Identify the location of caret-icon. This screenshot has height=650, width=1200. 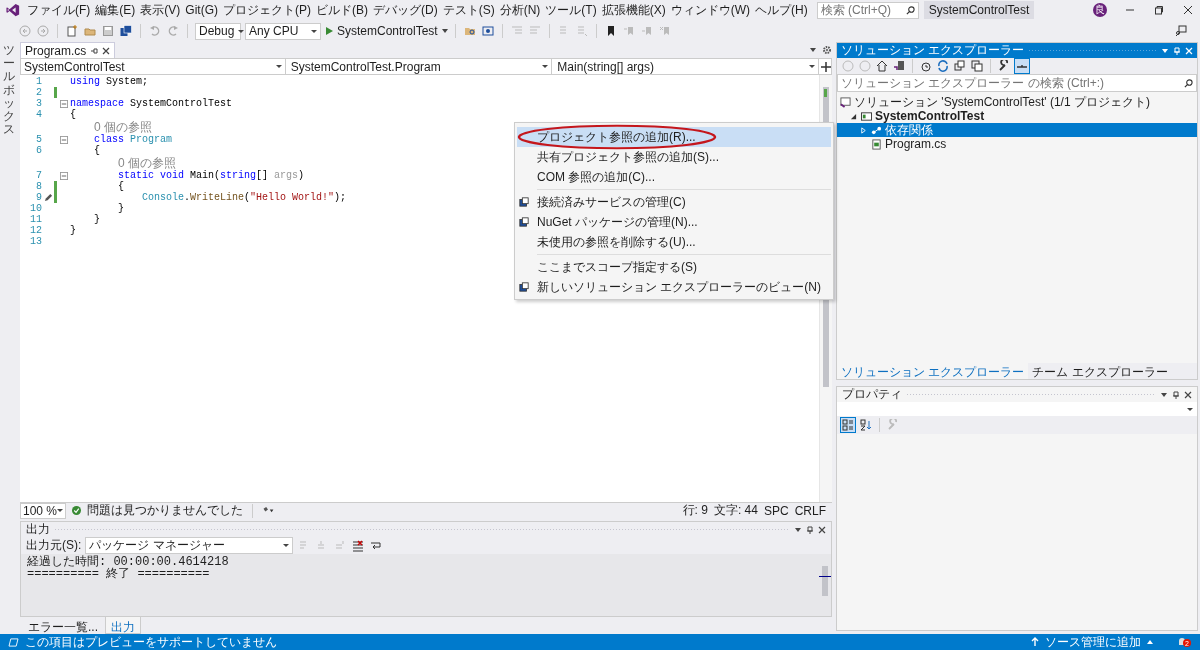
(444, 31).